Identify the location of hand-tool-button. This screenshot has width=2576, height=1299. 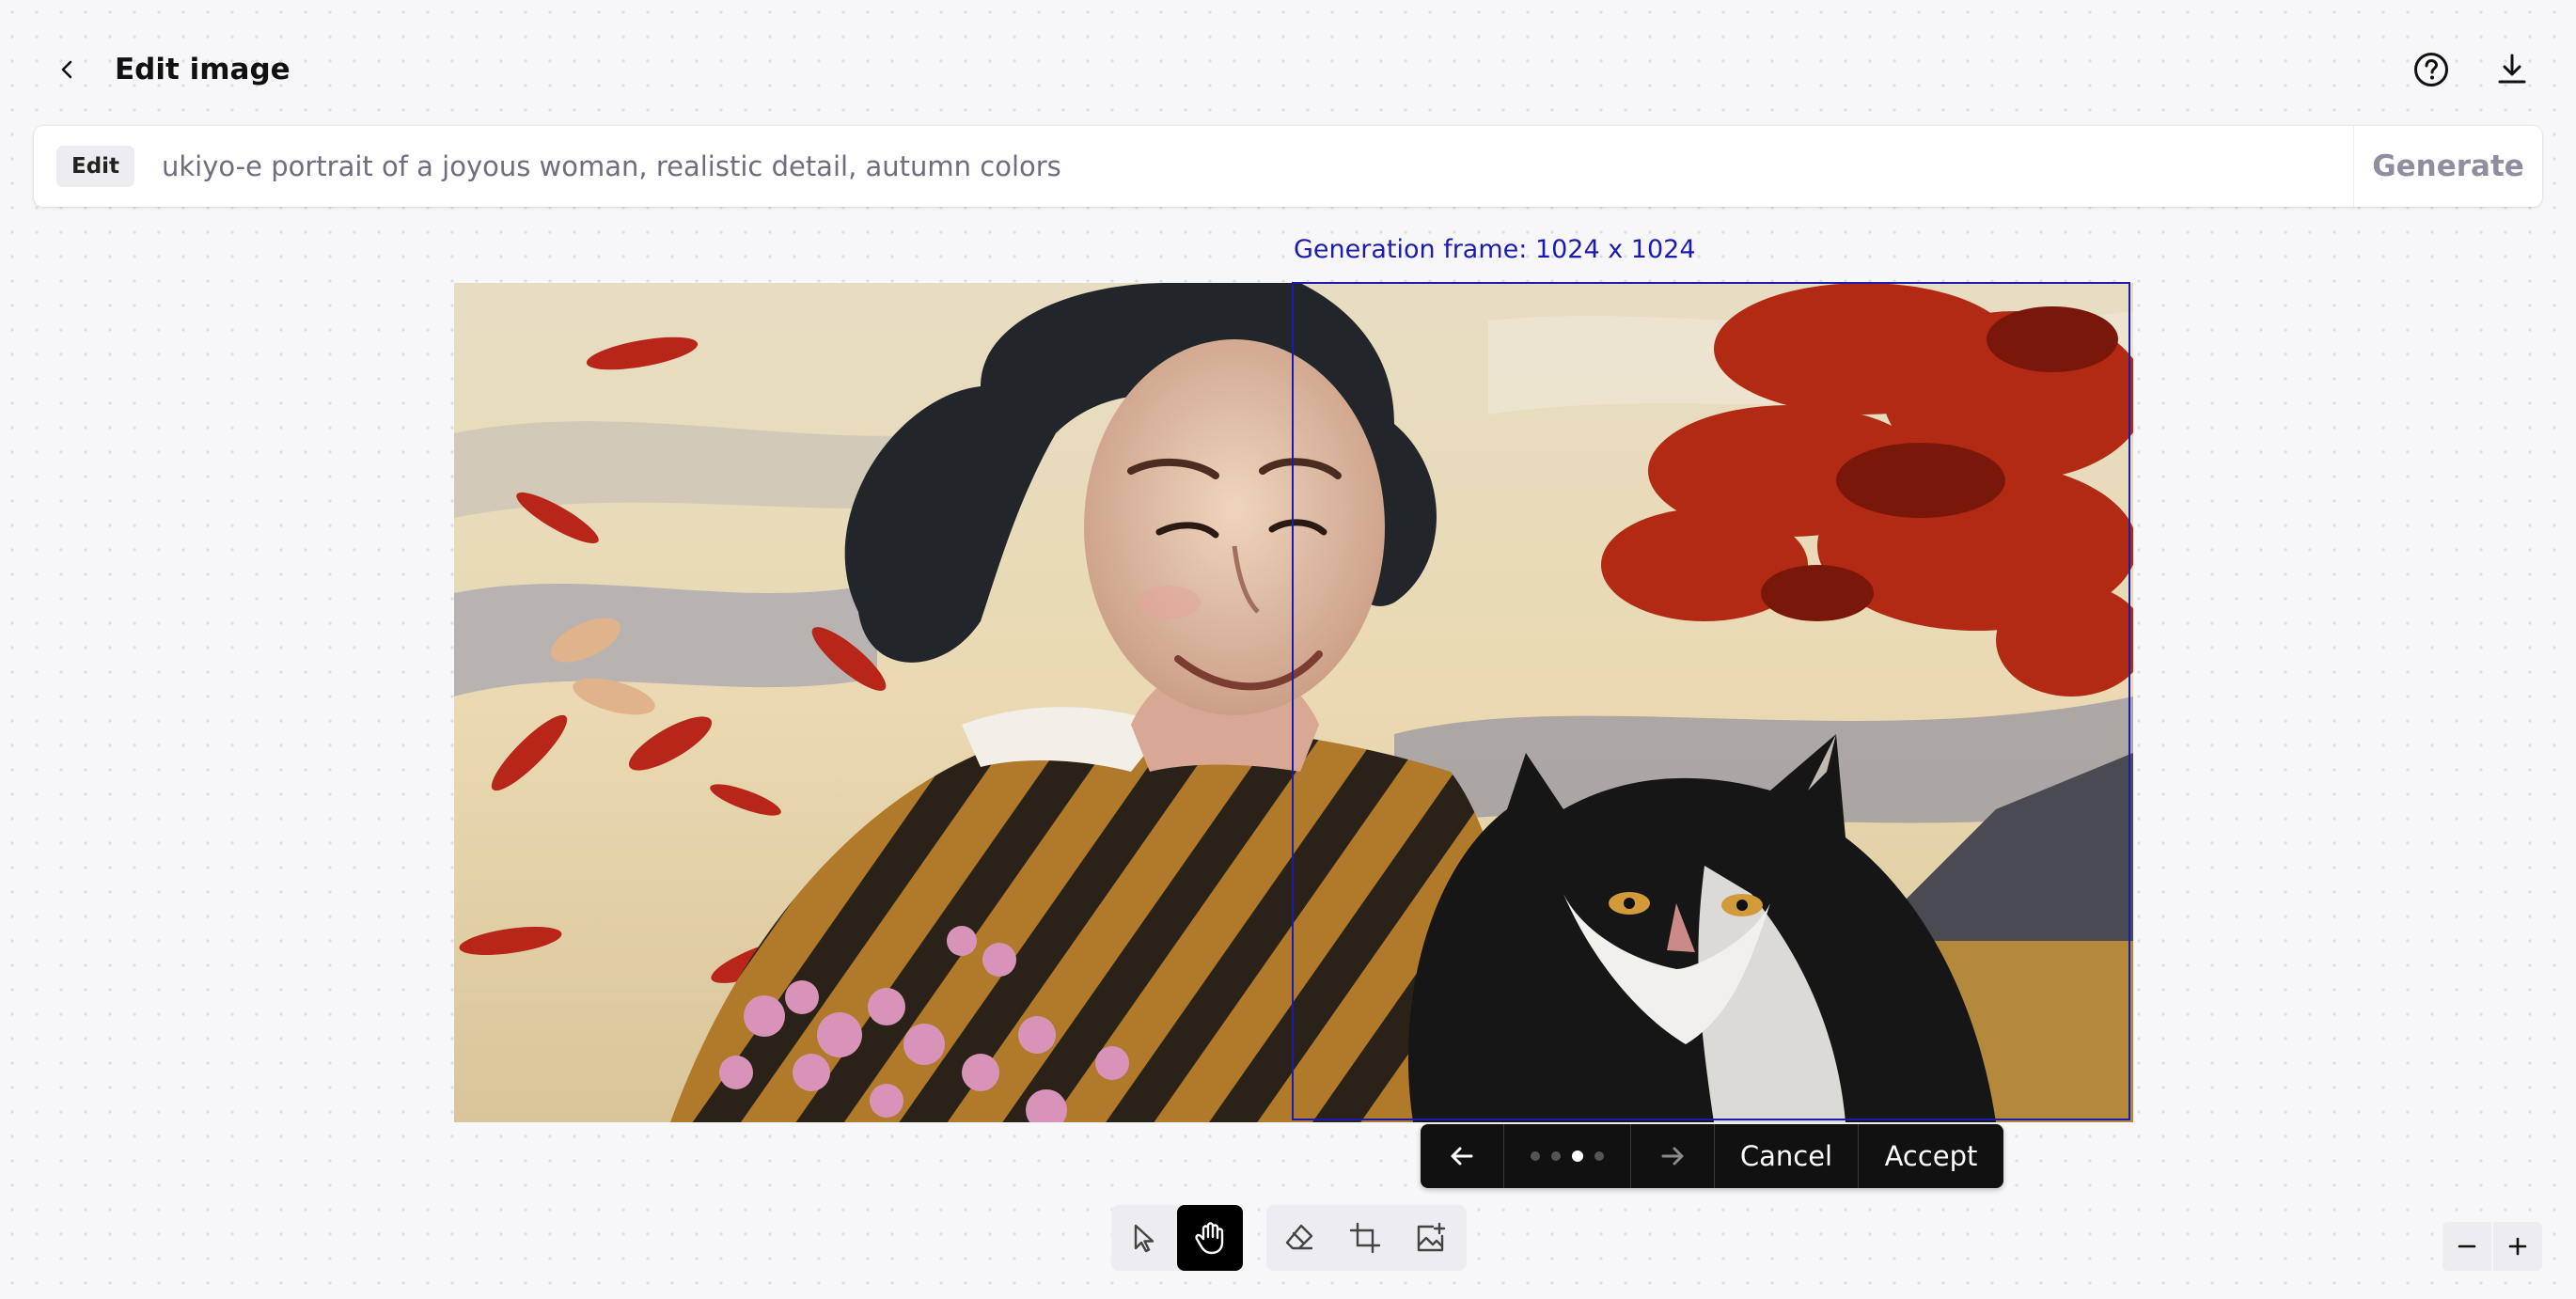
(1210, 1238).